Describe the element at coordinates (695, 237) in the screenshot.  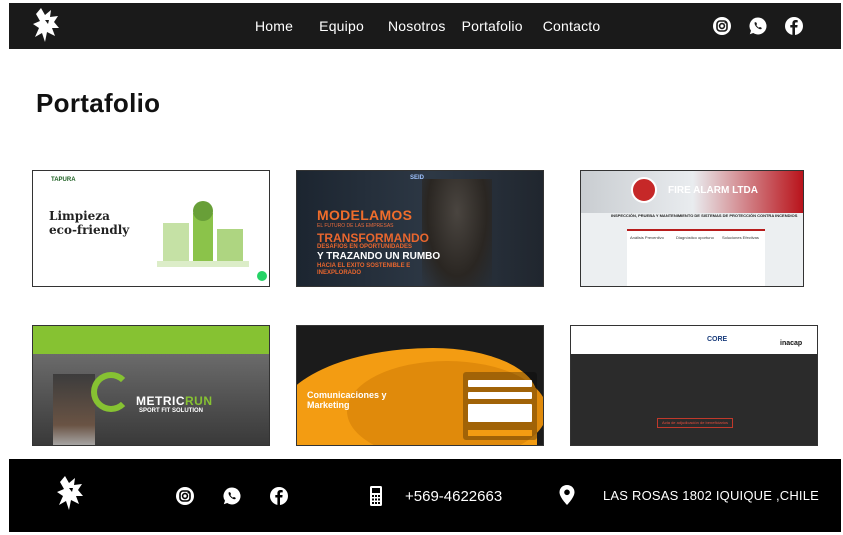
I see `fire-box-2-label: Diagnóstico oportuno` at that location.